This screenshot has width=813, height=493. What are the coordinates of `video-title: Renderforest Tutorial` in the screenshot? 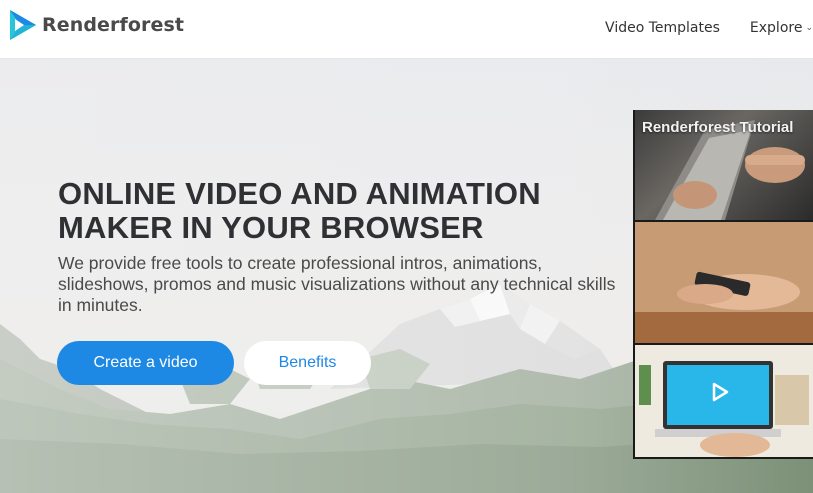 It's located at (718, 127).